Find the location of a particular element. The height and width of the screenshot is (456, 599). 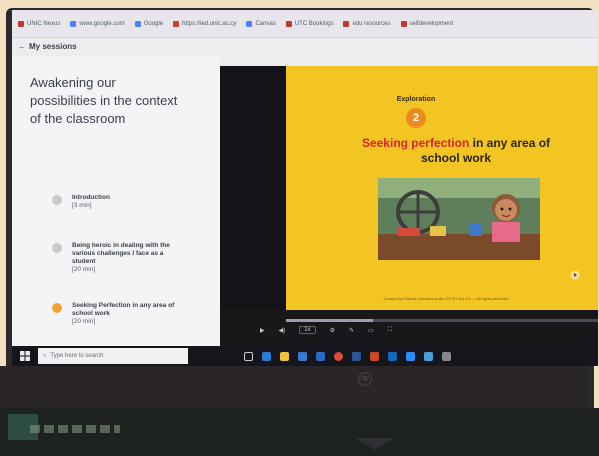

store-icon is located at coordinates (302, 356).